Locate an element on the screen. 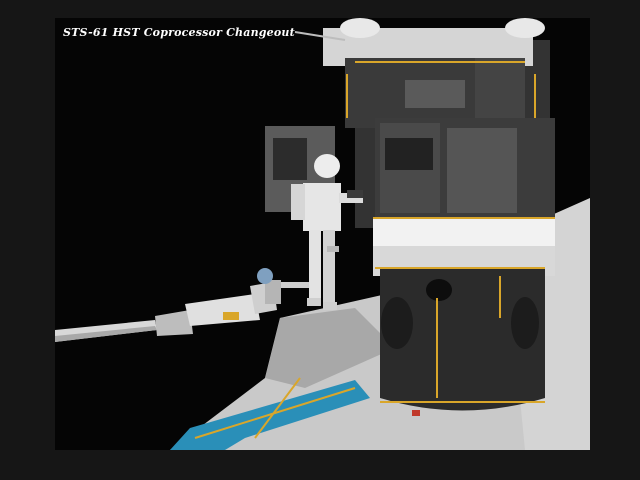  robot-arm is located at coordinates (183, 305).